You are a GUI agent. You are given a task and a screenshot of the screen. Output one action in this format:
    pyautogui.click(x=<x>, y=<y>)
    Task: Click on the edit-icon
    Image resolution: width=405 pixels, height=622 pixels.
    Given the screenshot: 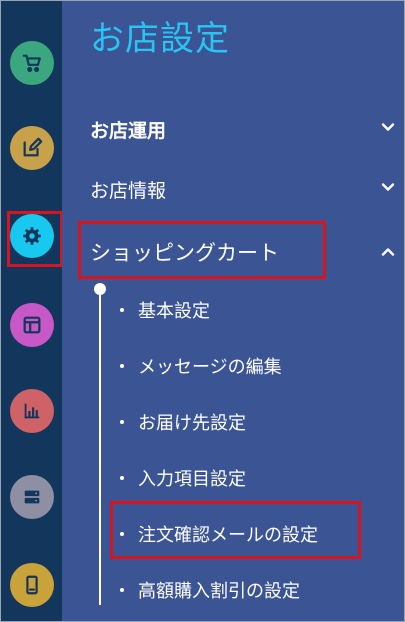 What is the action you would take?
    pyautogui.click(x=32, y=148)
    